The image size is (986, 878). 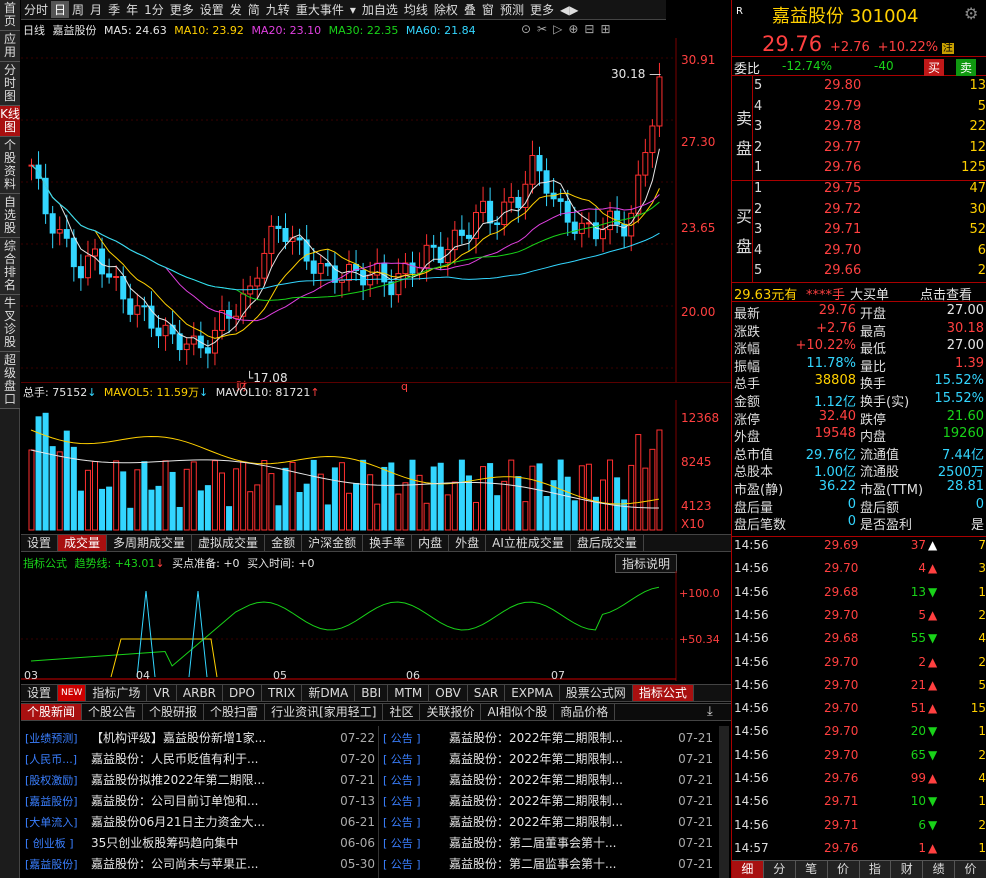 I want to click on toolbar-item: 季, so click(x=114, y=9).